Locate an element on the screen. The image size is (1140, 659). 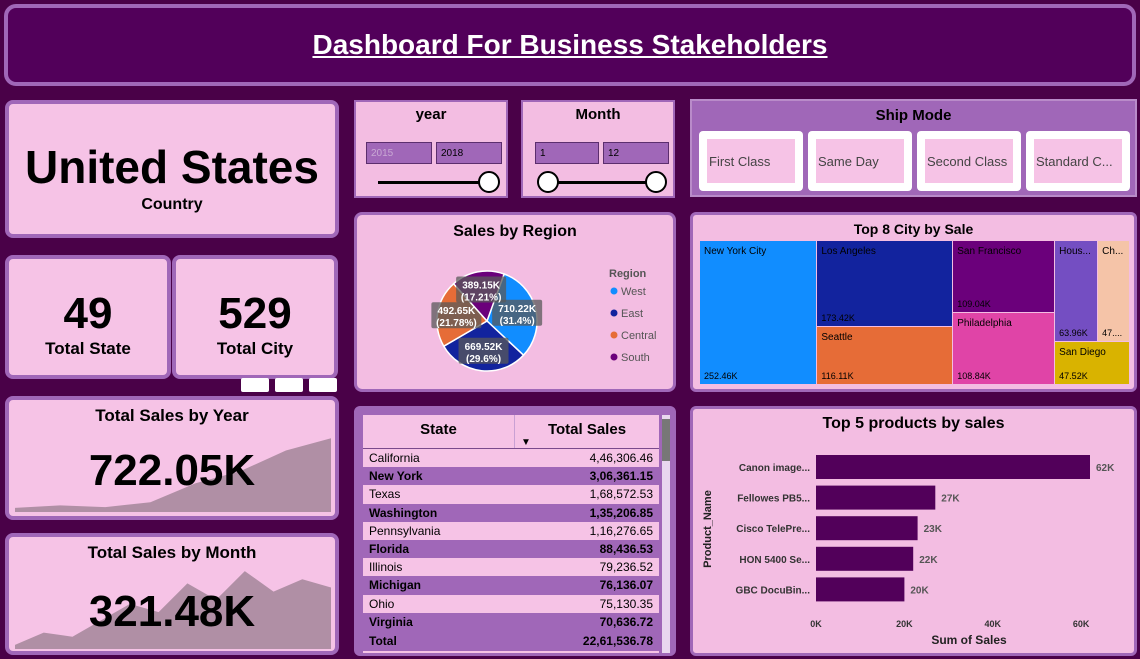
x-axis-title: Sum of Sales is located at coordinates (969, 640).